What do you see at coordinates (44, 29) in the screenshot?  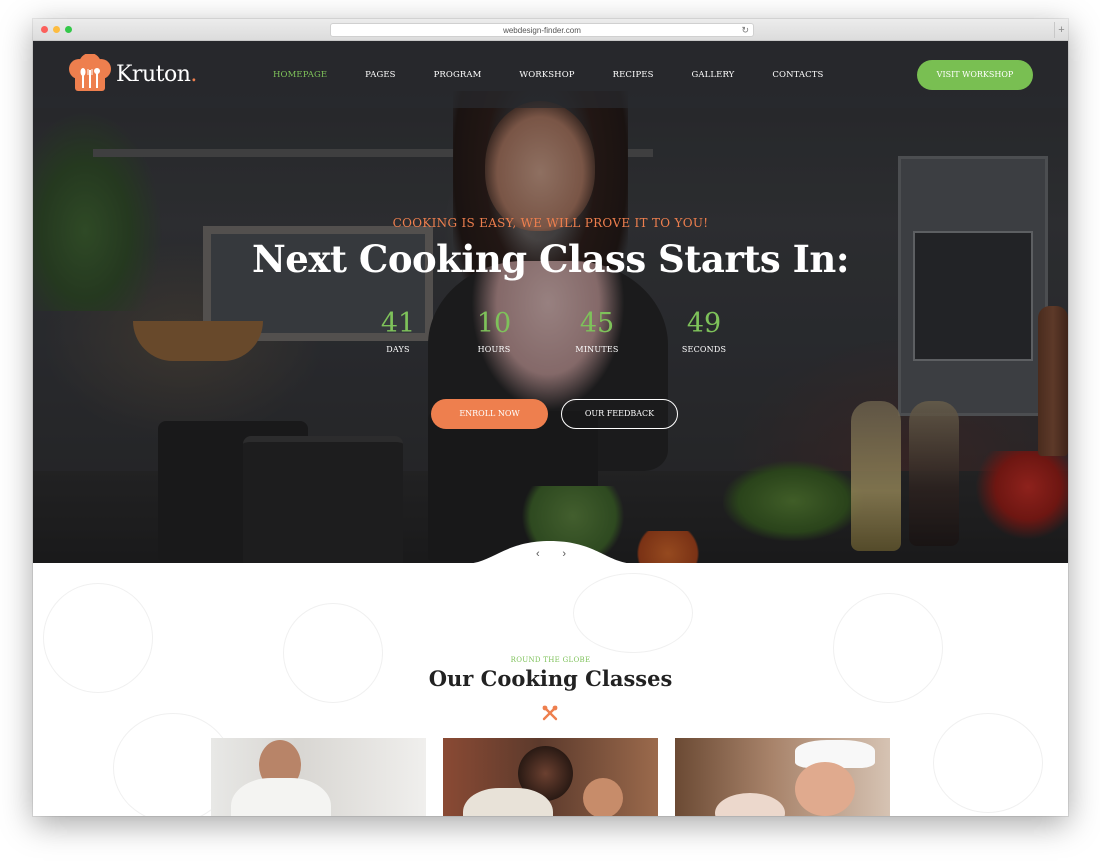 I see `close-window-button` at bounding box center [44, 29].